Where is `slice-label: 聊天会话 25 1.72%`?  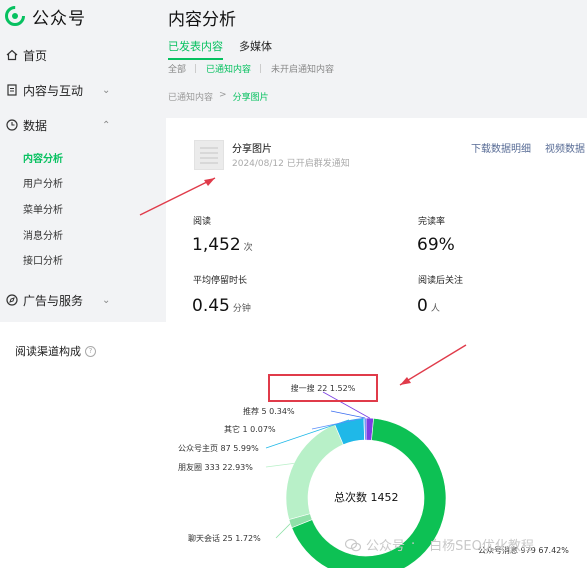
slice-label: 聊天会话 25 1.72% is located at coordinates (224, 538).